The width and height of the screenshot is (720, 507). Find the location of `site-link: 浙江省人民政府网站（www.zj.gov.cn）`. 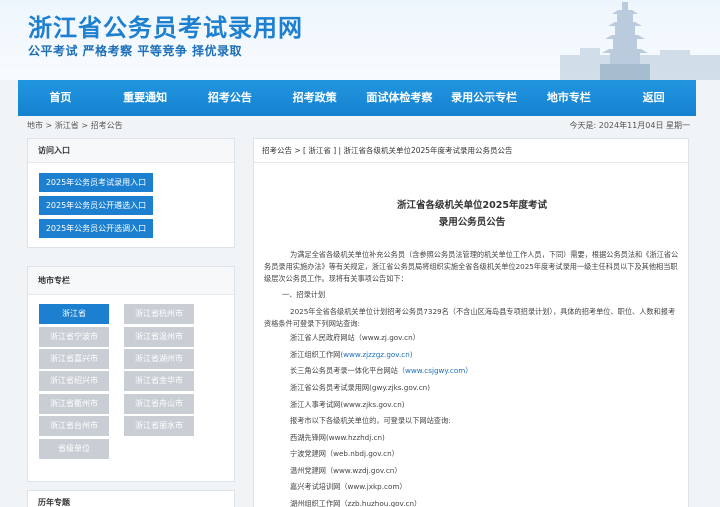

site-link: 浙江省人民政府网站（www.zj.gov.cn） is located at coordinates (355, 338).